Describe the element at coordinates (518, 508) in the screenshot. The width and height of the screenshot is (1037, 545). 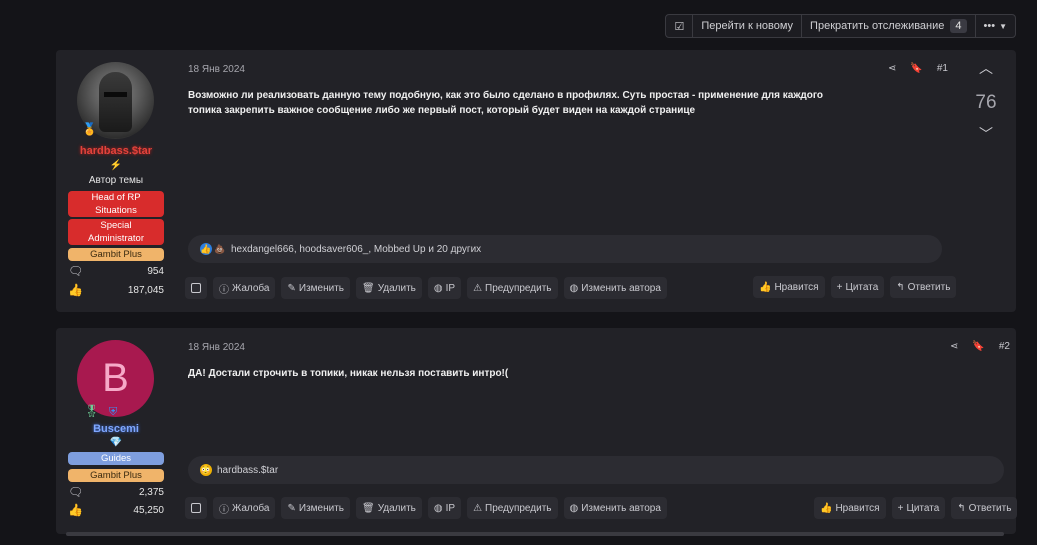
I see `warn-label: Предупредить` at that location.